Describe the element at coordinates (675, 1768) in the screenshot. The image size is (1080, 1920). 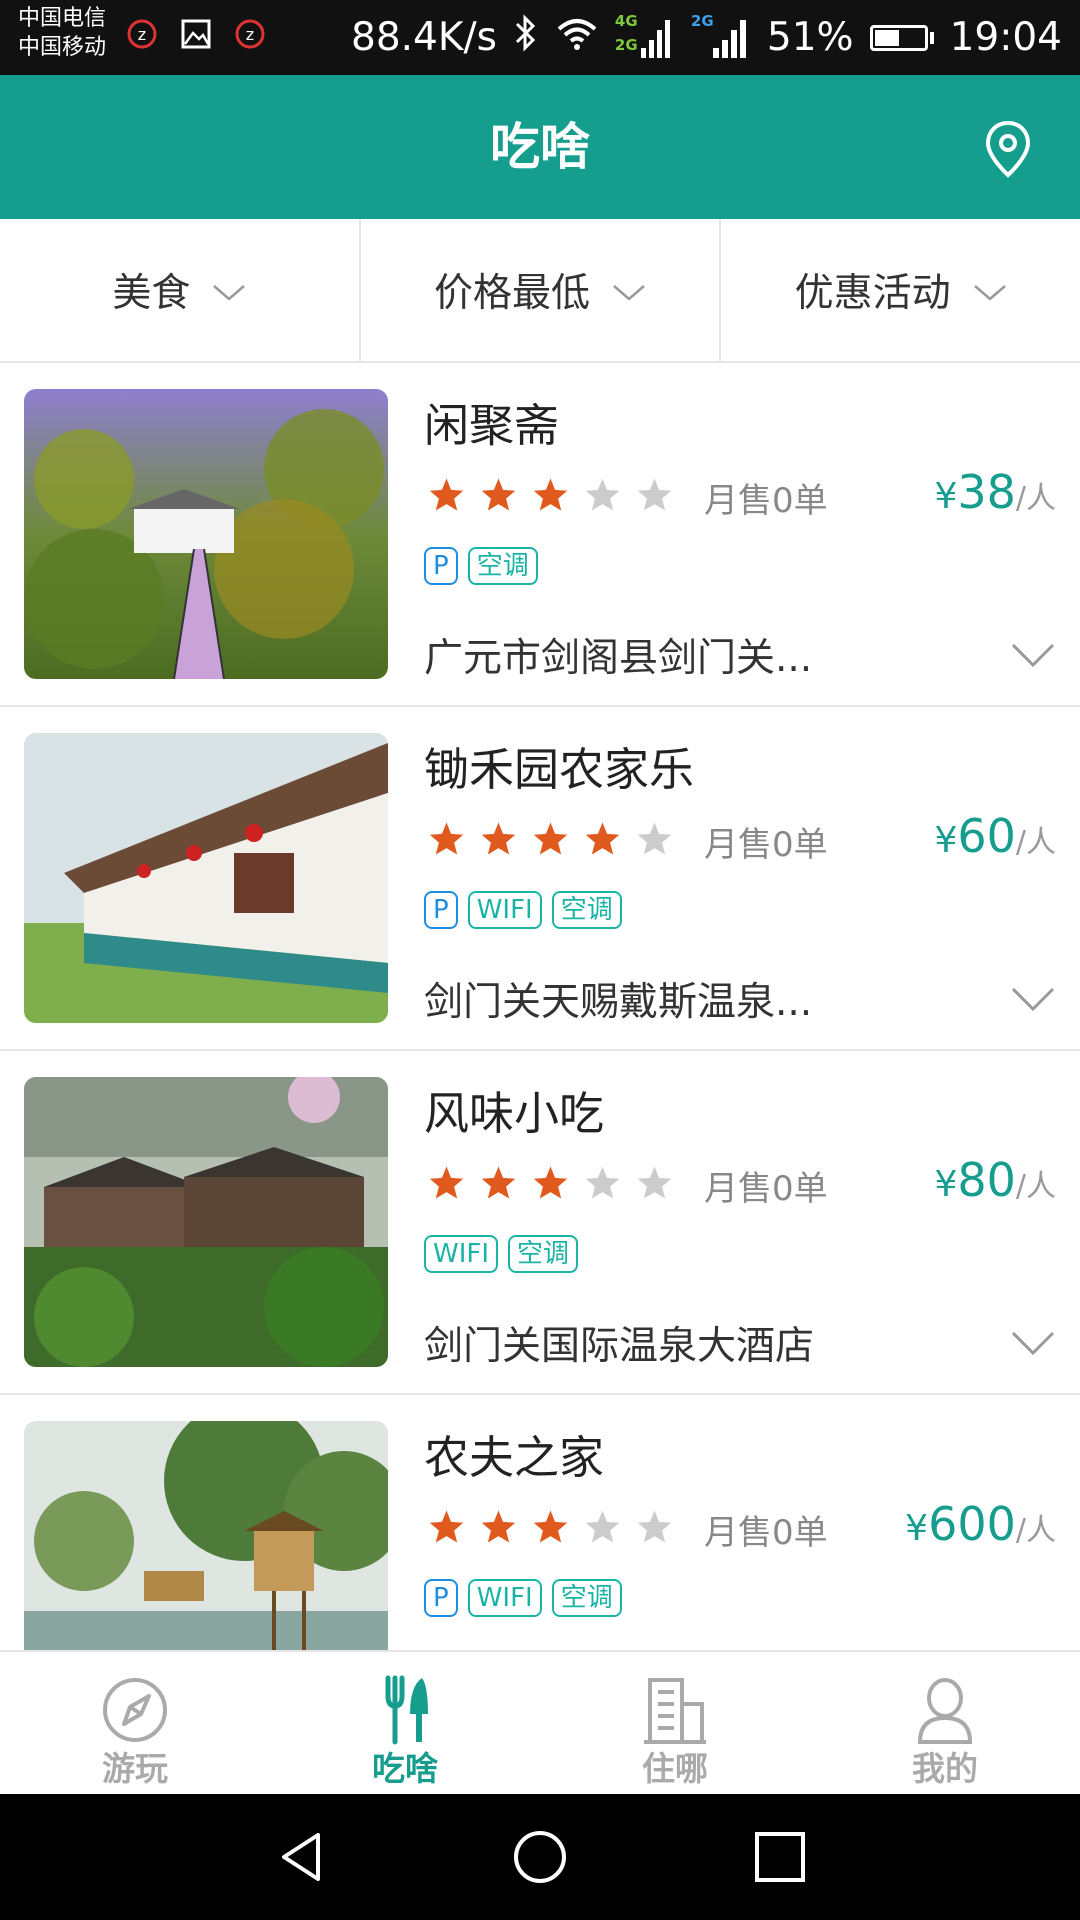
I see `tab-label: 住哪` at that location.